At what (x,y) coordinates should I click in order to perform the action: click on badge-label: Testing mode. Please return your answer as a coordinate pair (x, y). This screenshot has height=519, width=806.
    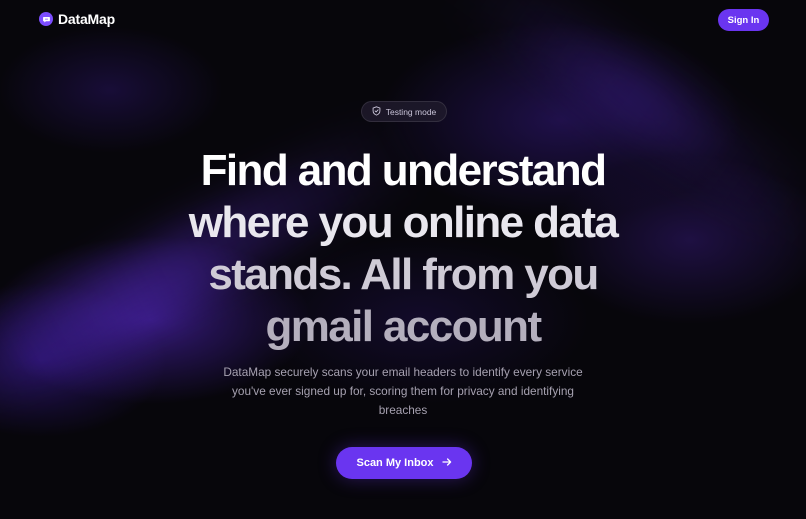
    Looking at the image, I should click on (411, 111).